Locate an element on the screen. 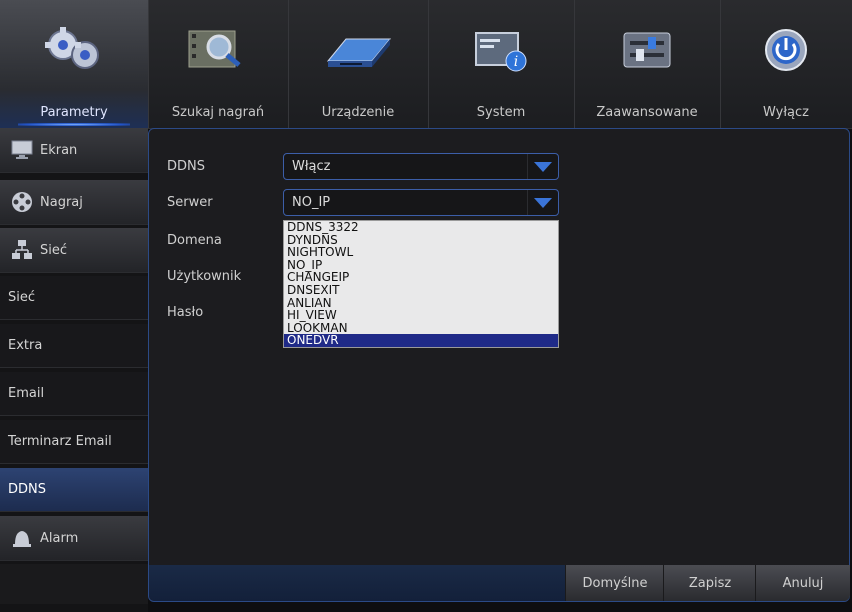 This screenshot has width=852, height=612. cancel-button: Anuluj is located at coordinates (802, 583).